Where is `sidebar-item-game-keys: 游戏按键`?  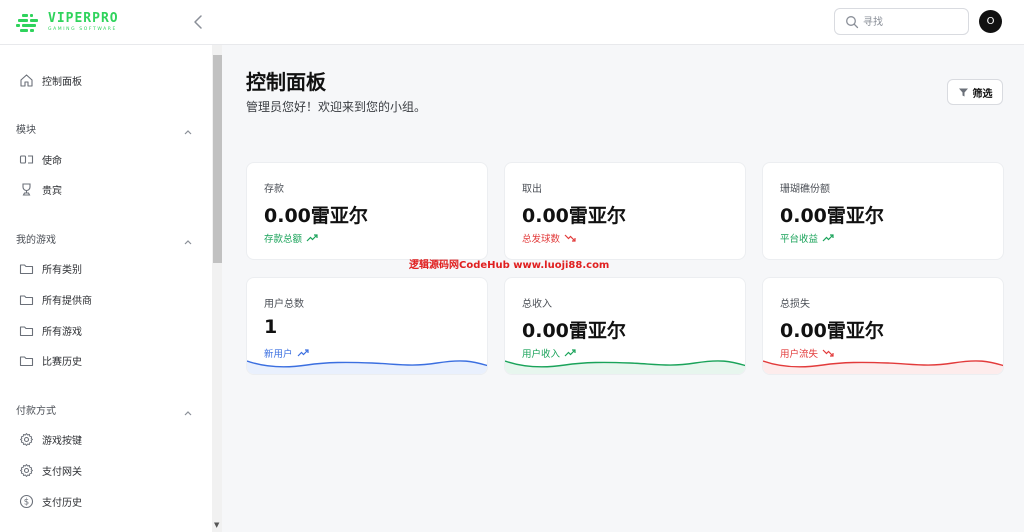
sidebar-item-game-keys: 游戏按键 is located at coordinates (50, 439).